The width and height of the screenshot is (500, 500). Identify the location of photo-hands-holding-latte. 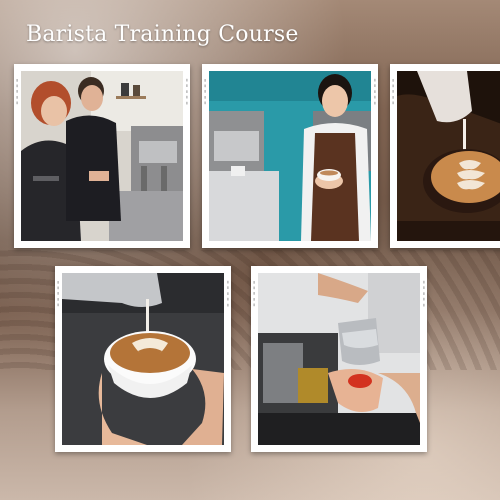
(143, 359).